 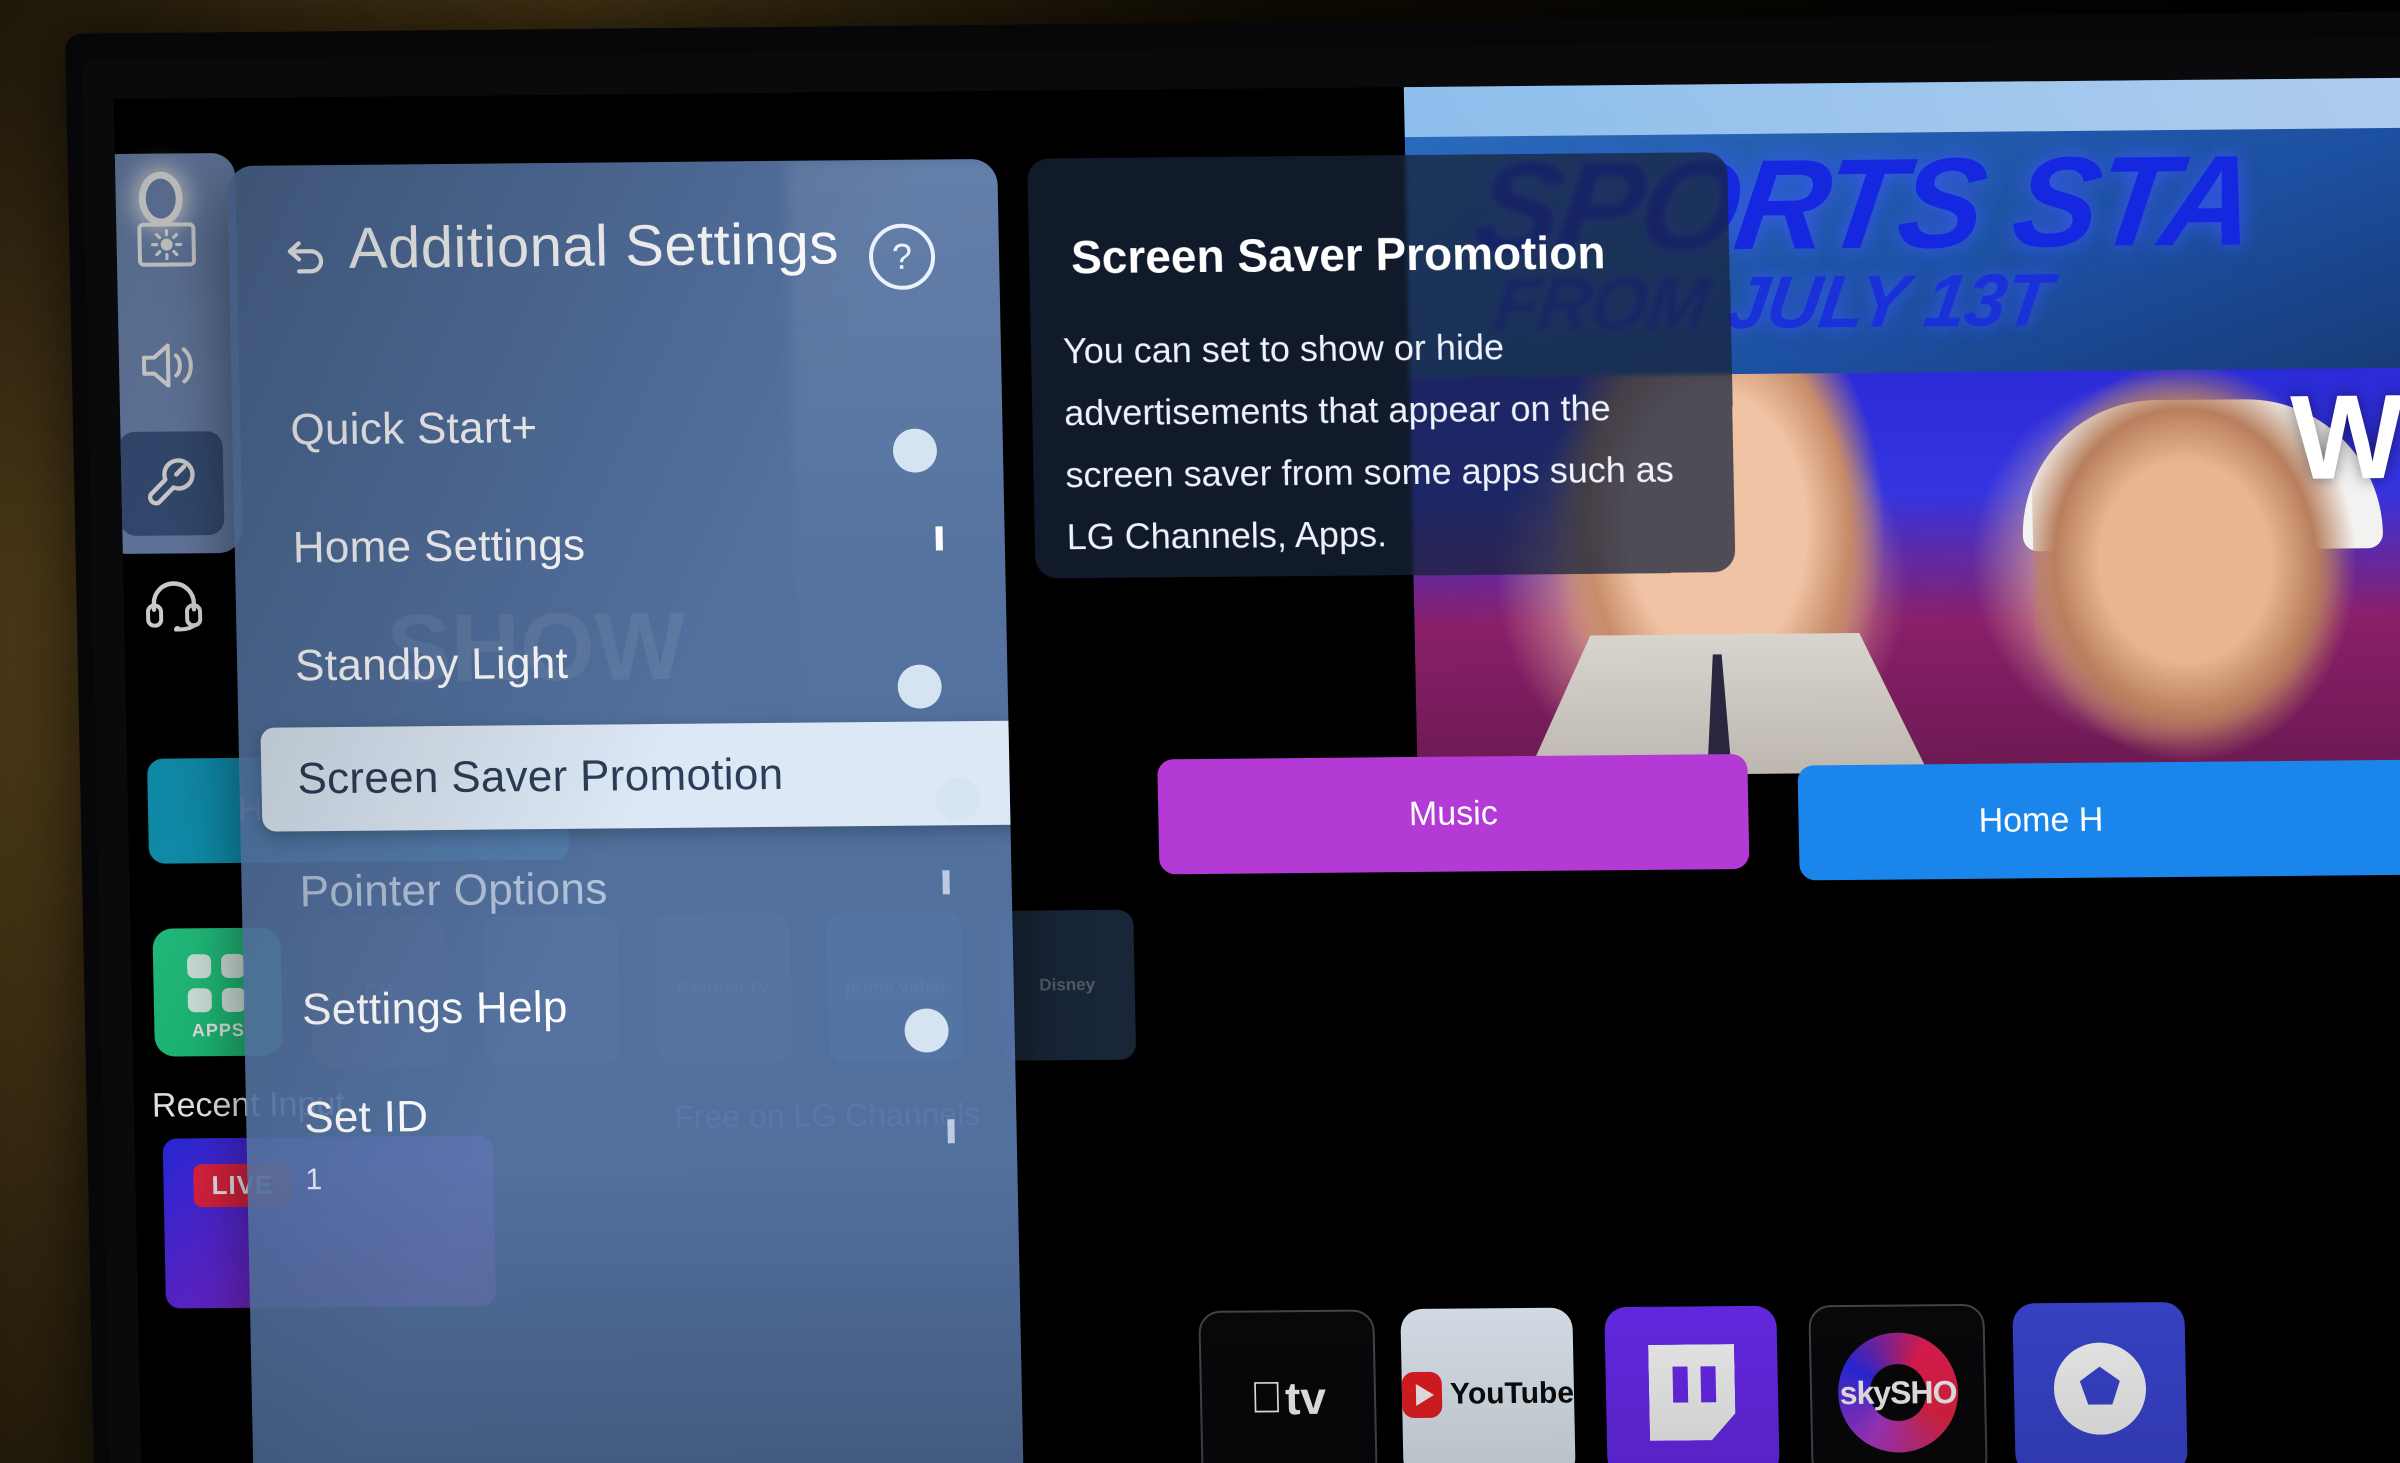 I want to click on apple-tv-app:  tv, so click(x=1288, y=1386).